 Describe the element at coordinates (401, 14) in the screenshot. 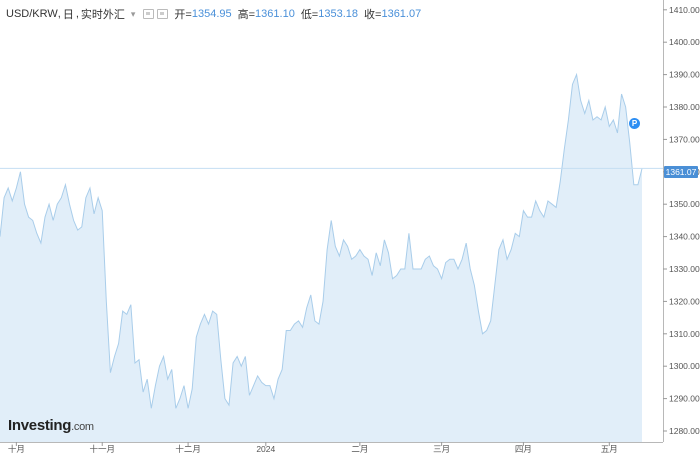

I see `close-value: 1361.07` at that location.